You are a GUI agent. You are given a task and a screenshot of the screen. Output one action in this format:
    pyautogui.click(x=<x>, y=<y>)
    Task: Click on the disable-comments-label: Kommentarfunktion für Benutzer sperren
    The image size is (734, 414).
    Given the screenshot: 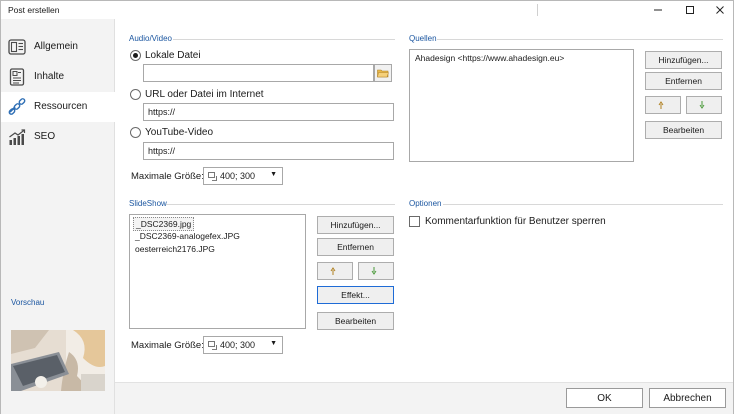 What is the action you would take?
    pyautogui.click(x=515, y=221)
    